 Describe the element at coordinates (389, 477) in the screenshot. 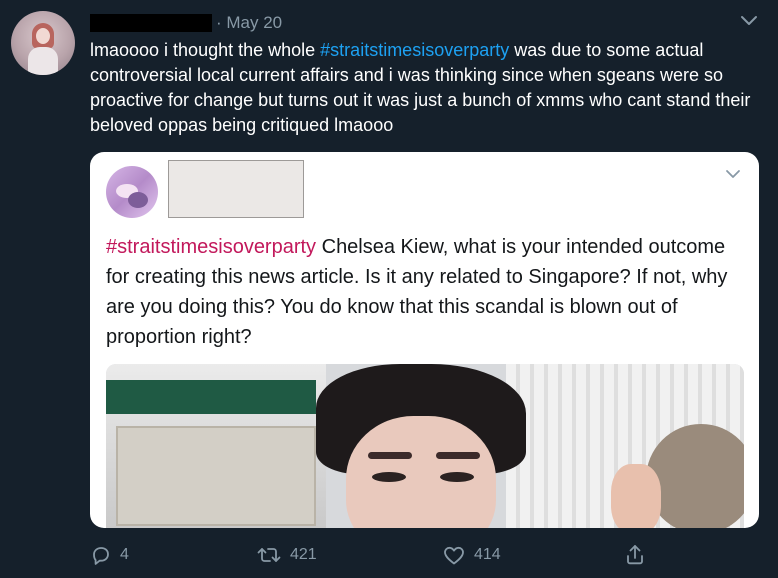

I see `photo-left-eye` at that location.